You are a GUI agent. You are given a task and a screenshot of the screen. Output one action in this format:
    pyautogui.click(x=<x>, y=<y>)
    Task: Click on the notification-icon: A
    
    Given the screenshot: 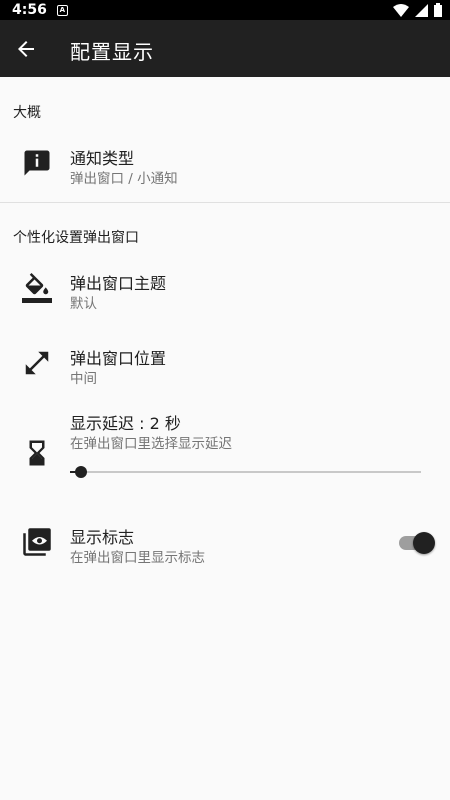 What is the action you would take?
    pyautogui.click(x=62, y=10)
    